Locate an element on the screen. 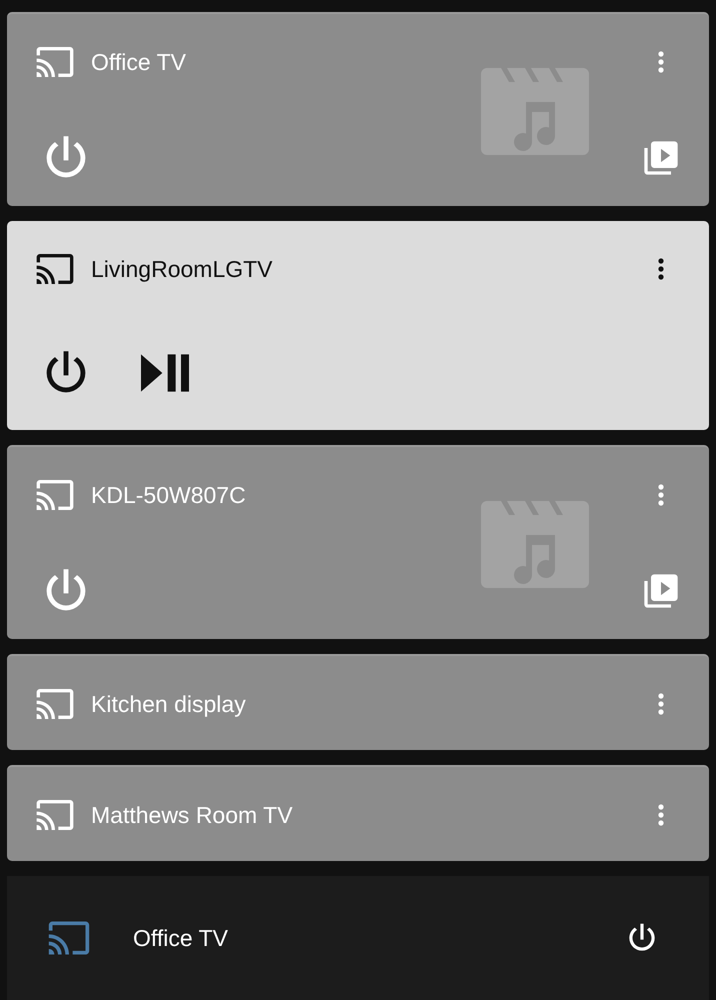 The width and height of the screenshot is (716, 1000). casting-device-name: Office TV is located at coordinates (181, 938).